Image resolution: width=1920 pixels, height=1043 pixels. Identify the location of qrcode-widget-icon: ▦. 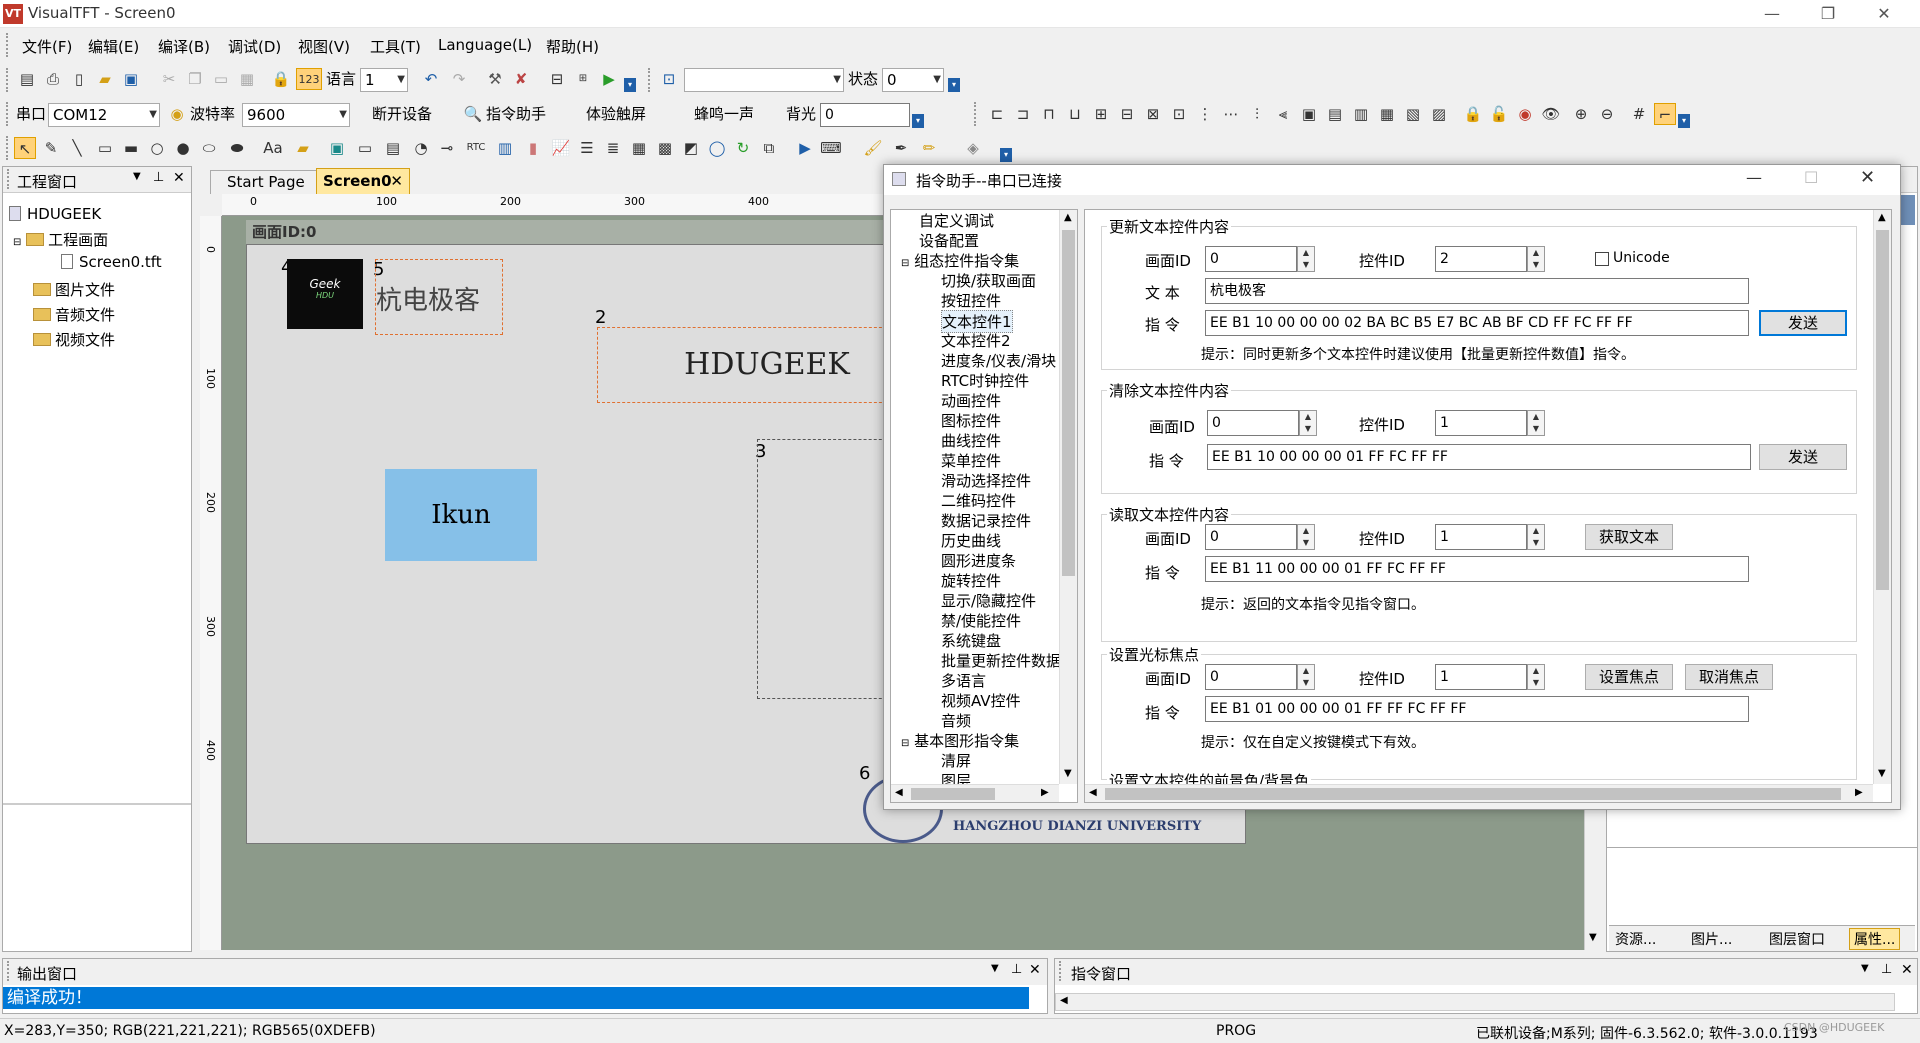
(639, 148).